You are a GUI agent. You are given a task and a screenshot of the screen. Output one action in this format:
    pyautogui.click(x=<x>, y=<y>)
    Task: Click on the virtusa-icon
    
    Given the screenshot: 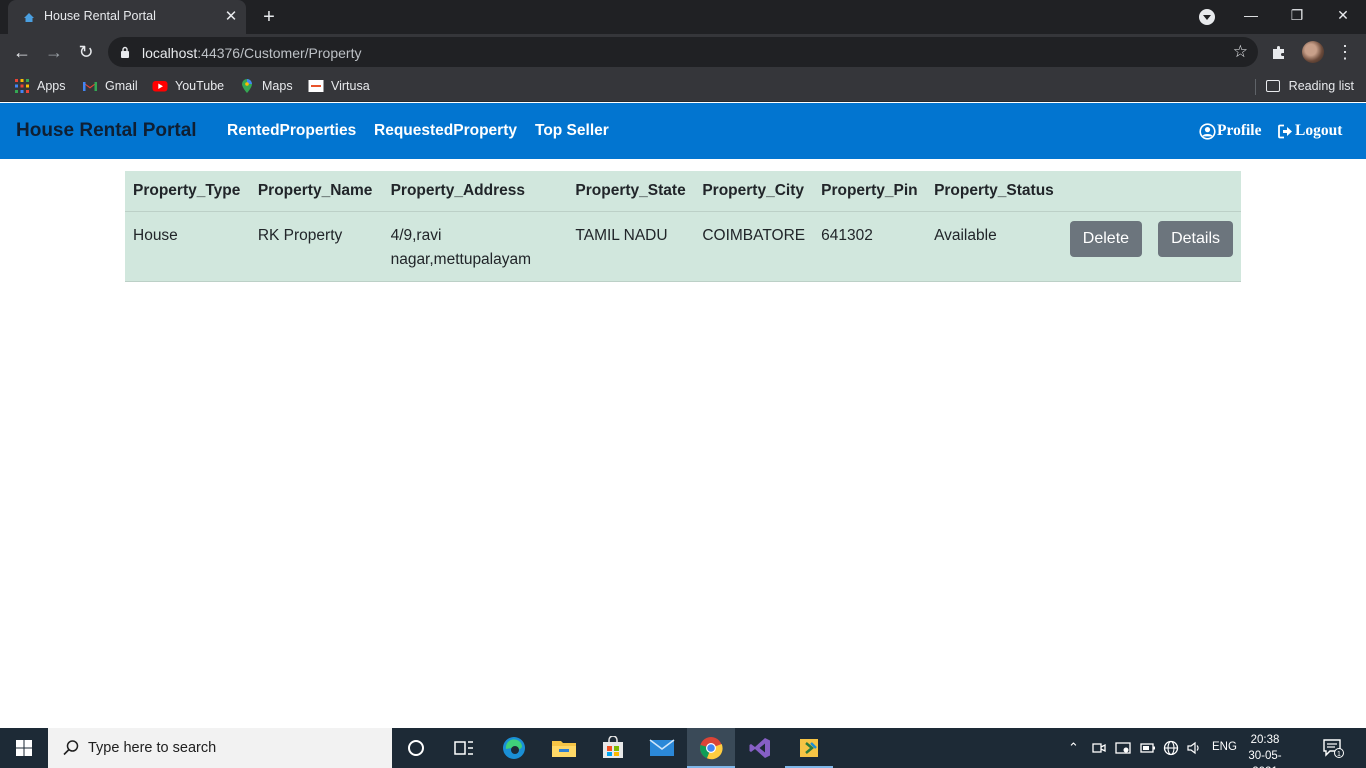 What is the action you would take?
    pyautogui.click(x=316, y=86)
    